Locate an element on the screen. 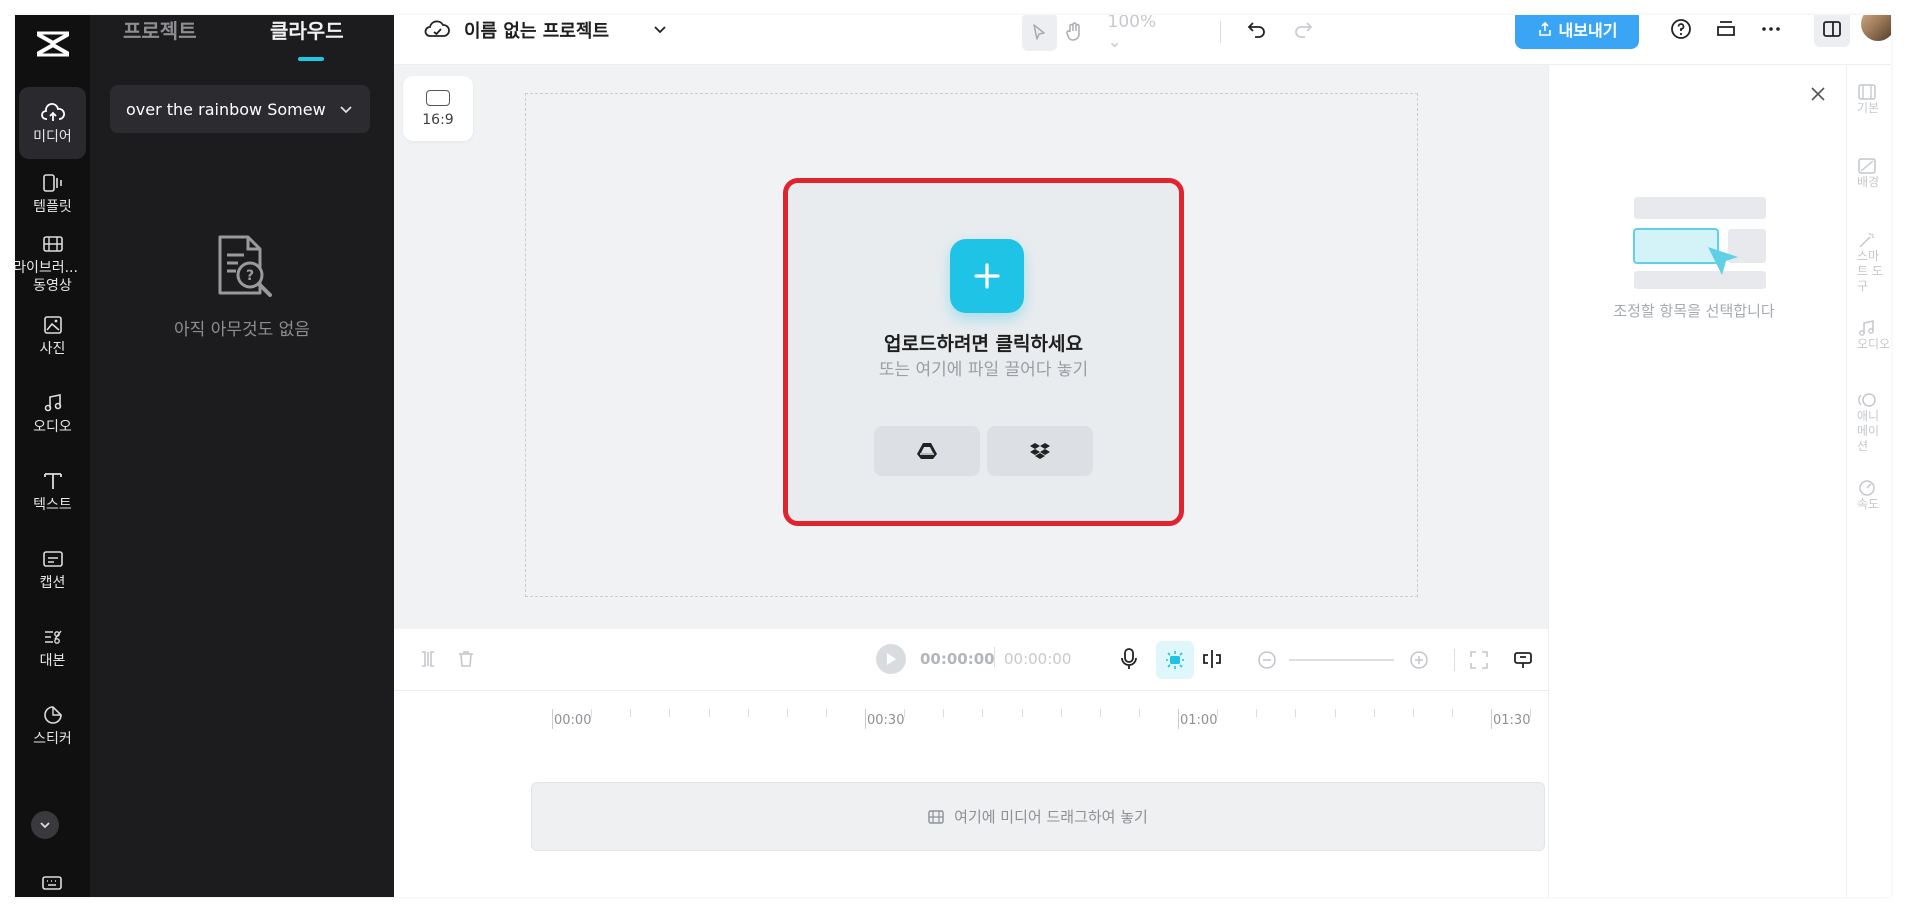  rail-item-script: 대본 is located at coordinates (52, 647).